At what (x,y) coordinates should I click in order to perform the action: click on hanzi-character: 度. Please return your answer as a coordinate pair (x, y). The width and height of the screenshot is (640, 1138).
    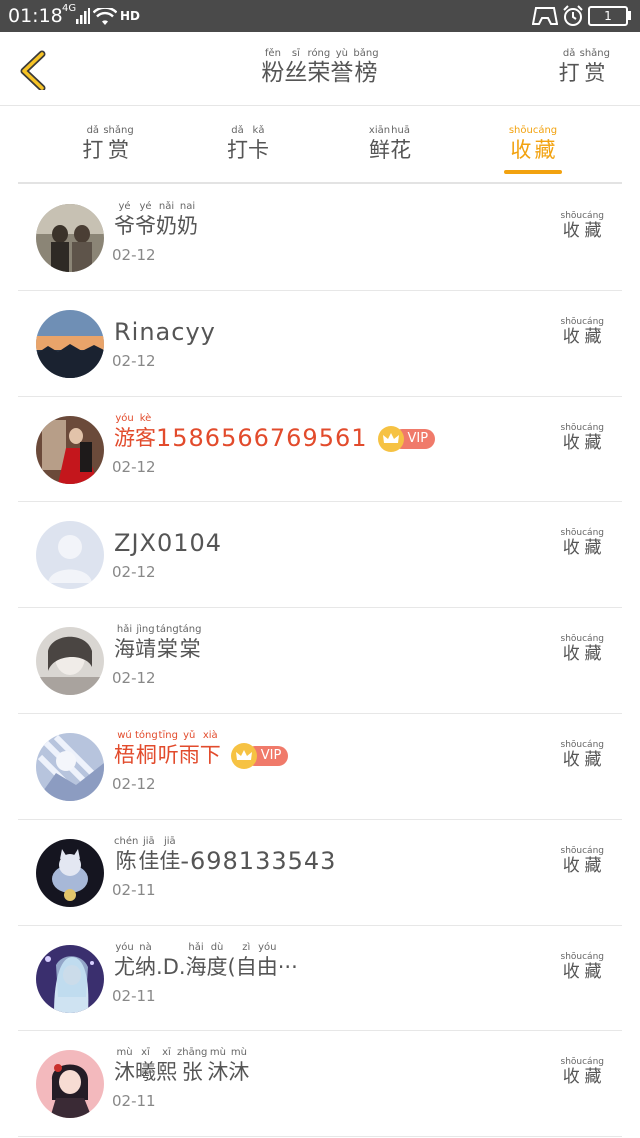
    Looking at the image, I should click on (217, 966).